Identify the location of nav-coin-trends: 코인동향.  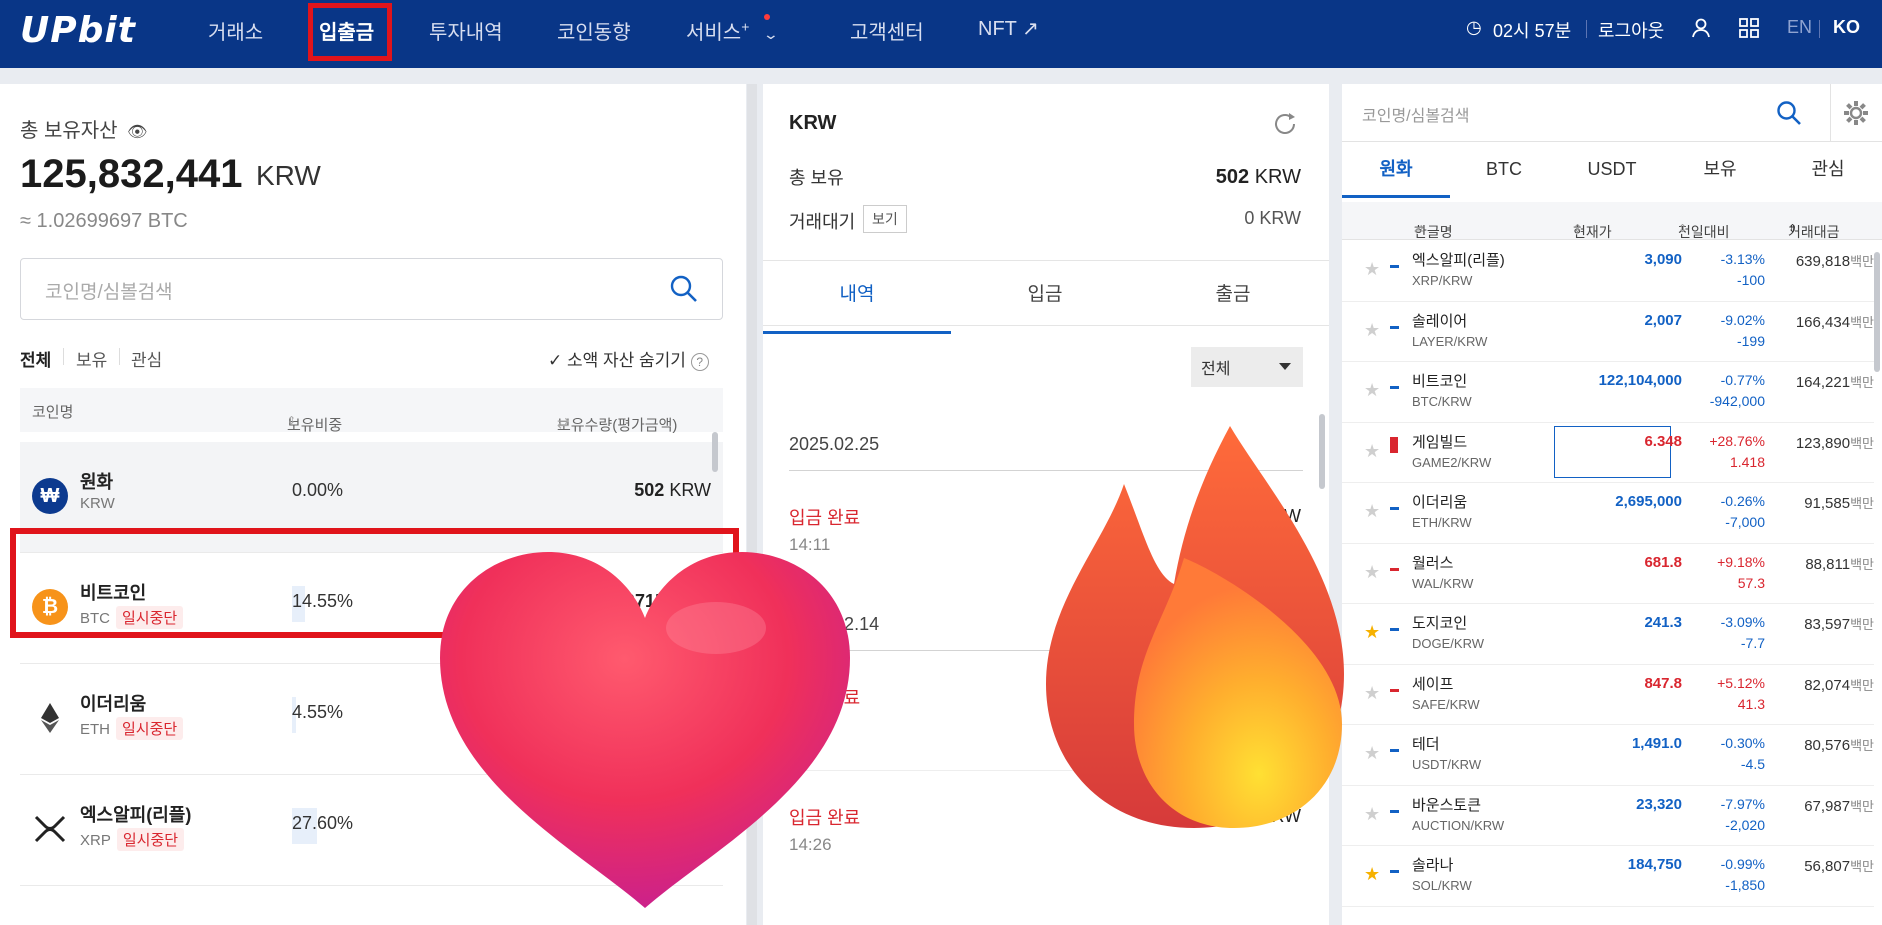
(594, 30).